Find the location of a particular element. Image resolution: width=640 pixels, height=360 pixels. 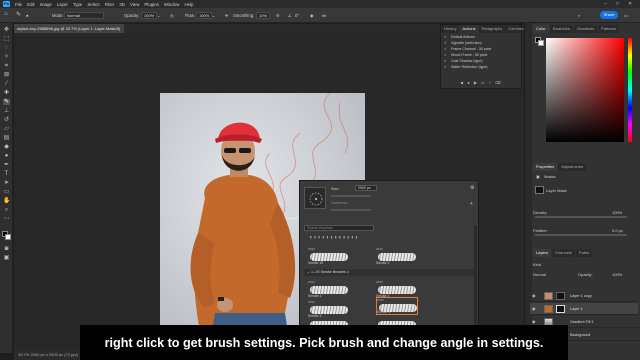

brush-size-field: 2500 px is located at coordinates (366, 188).